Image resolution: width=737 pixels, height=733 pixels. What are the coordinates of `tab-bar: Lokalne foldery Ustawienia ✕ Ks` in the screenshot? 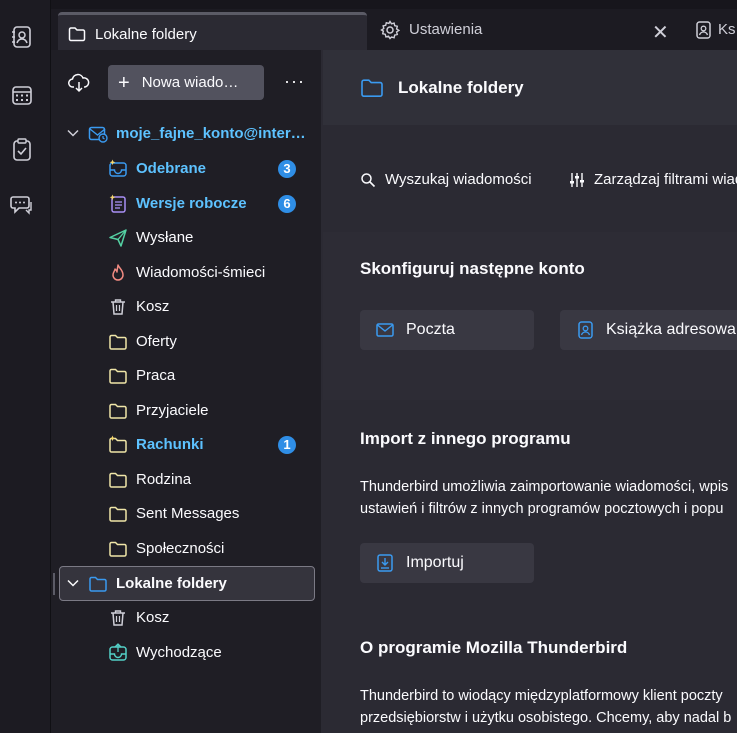 It's located at (394, 26).